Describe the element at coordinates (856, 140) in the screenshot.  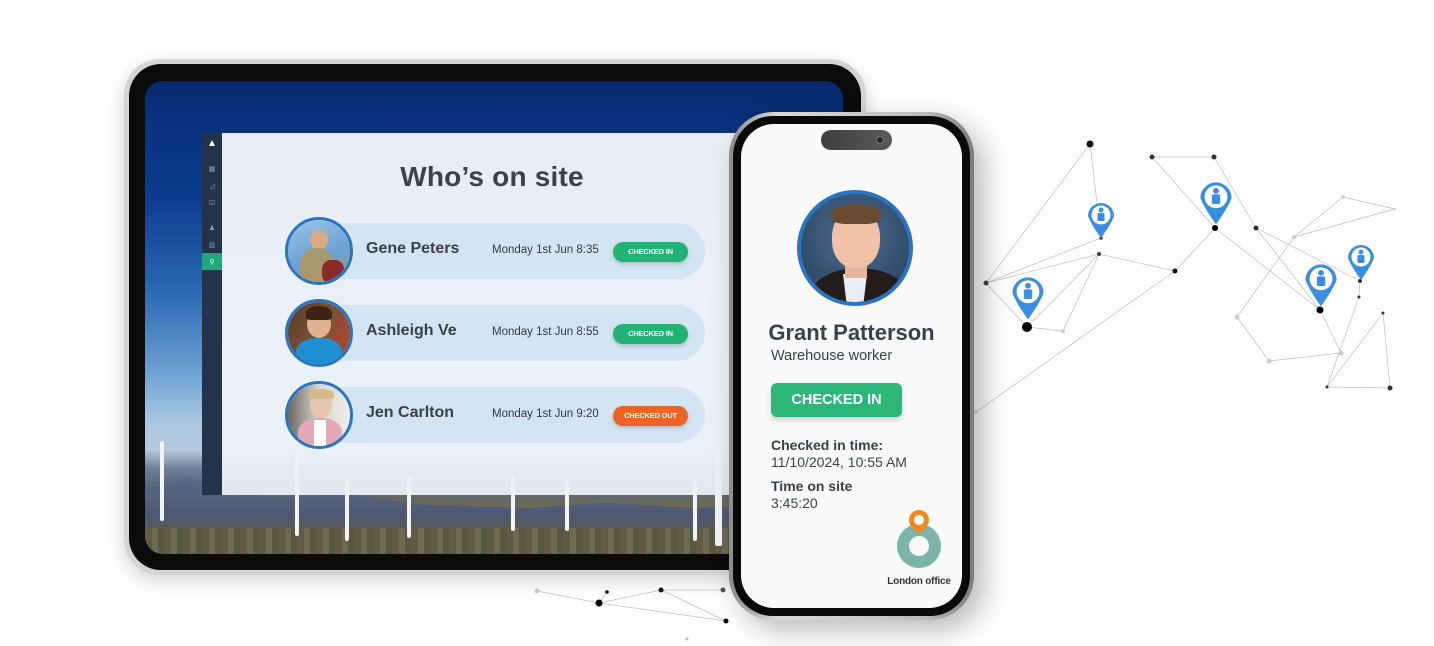
I see `dynamic-island` at that location.